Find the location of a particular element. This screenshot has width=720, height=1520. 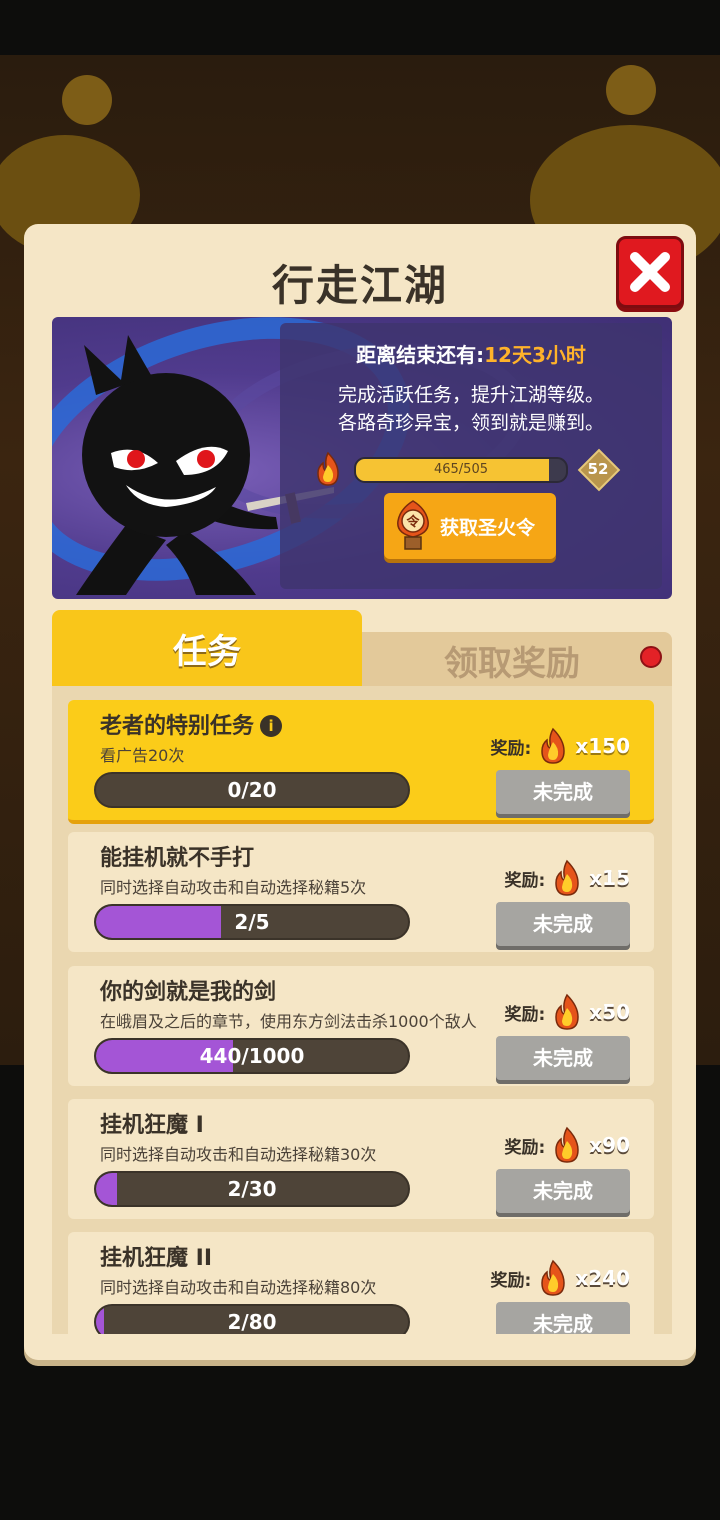

close-icon is located at coordinates (650, 272).